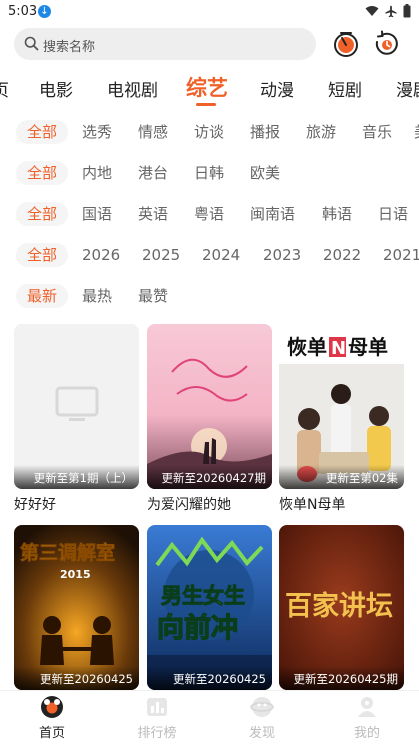  I want to click on show-card: 恢单 N 母单 更新至第02集 恢单N母单, so click(341, 419).